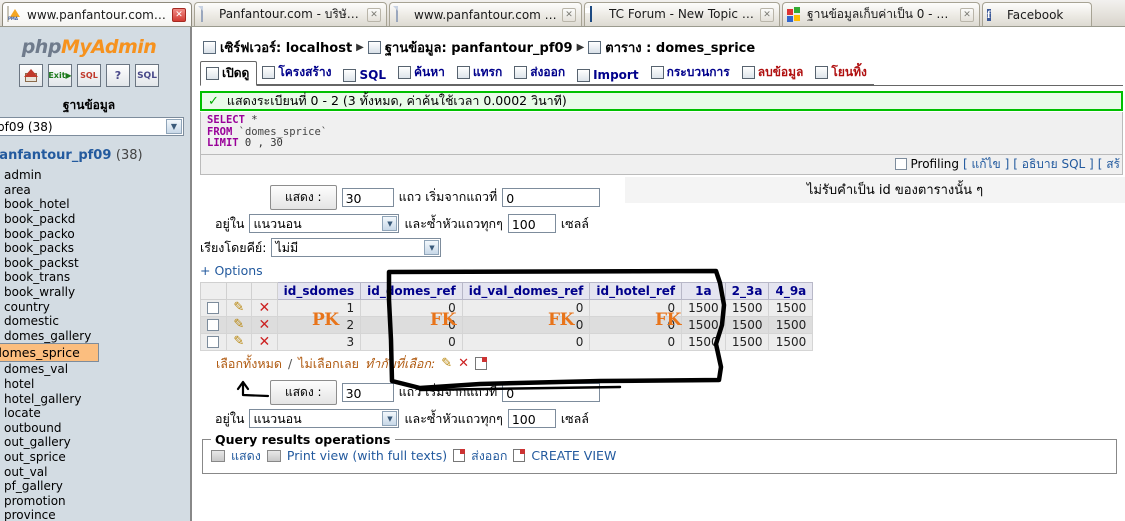  I want to click on profiling-checkbox, so click(900, 164).